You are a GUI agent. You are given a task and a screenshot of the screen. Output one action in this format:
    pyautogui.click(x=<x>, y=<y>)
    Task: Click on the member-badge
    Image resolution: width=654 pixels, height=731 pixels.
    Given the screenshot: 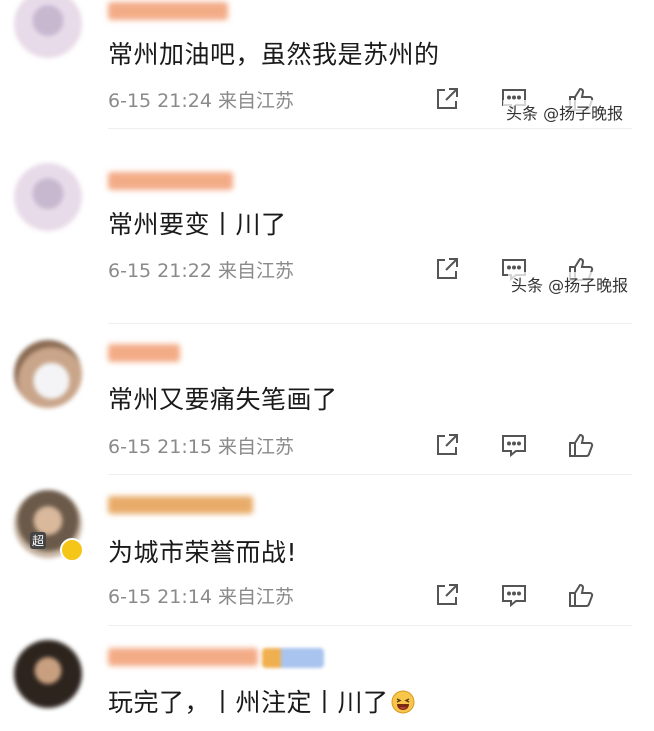 What is the action you would take?
    pyautogui.click(x=293, y=658)
    